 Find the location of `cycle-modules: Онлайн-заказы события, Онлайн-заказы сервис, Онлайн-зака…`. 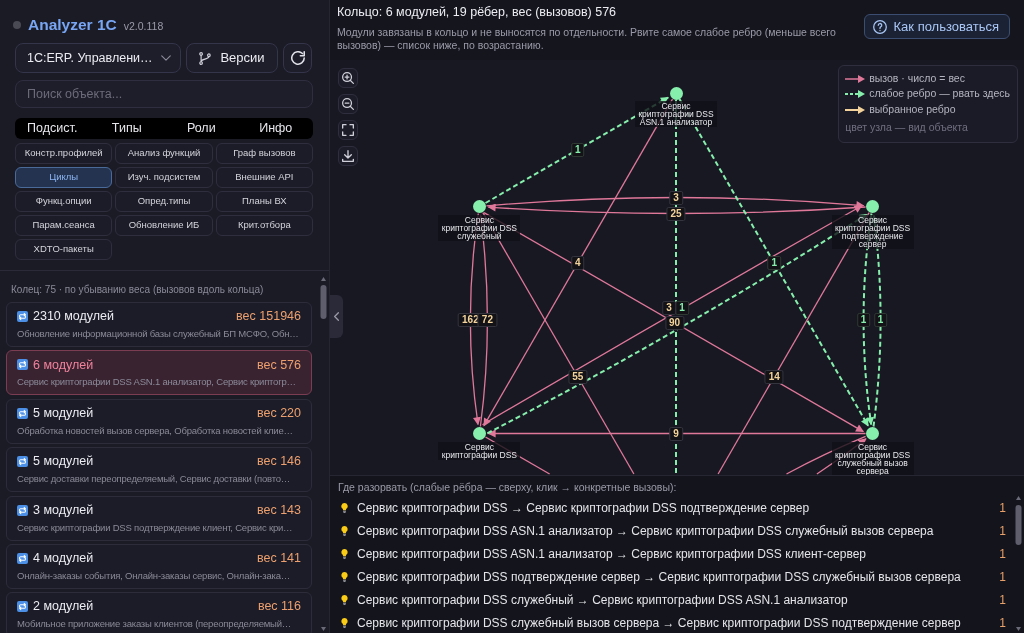

cycle-modules: Онлайн-заказы события, Онлайн-заказы сервис, Онлайн-зака… is located at coordinates (154, 575).